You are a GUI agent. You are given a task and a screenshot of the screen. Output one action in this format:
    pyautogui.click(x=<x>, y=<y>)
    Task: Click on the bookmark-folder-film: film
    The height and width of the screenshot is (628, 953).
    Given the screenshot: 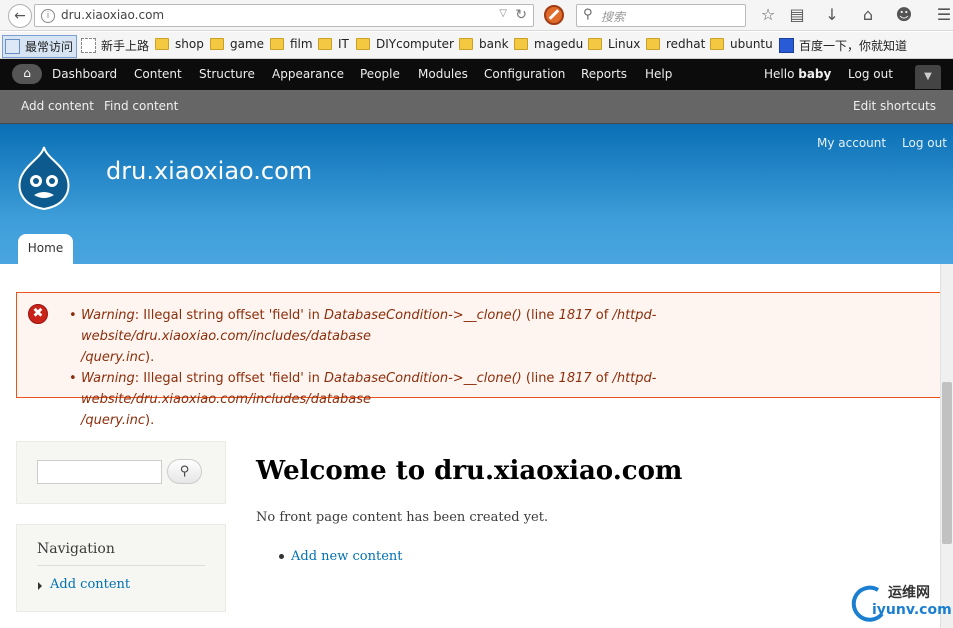 What is the action you would take?
    pyautogui.click(x=291, y=44)
    